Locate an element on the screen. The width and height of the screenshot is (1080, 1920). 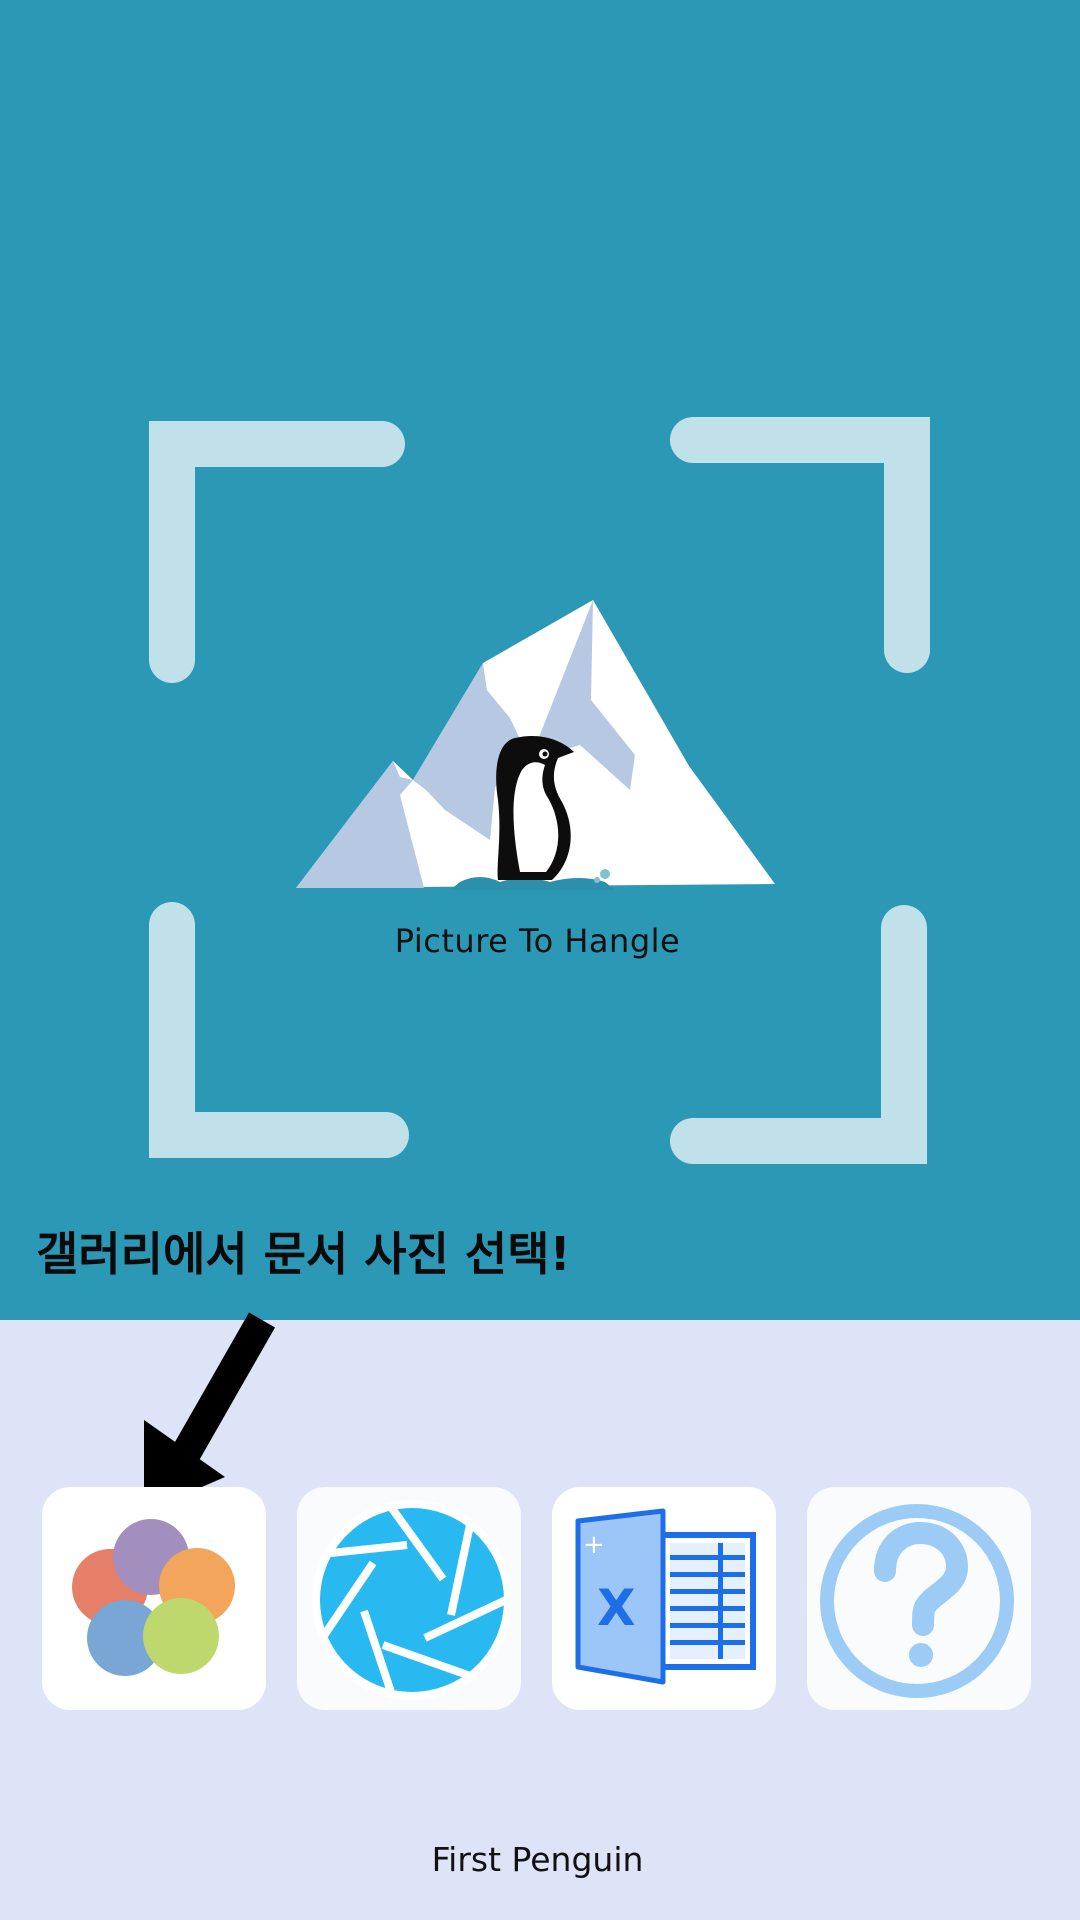
gallery-button is located at coordinates (154, 1598).